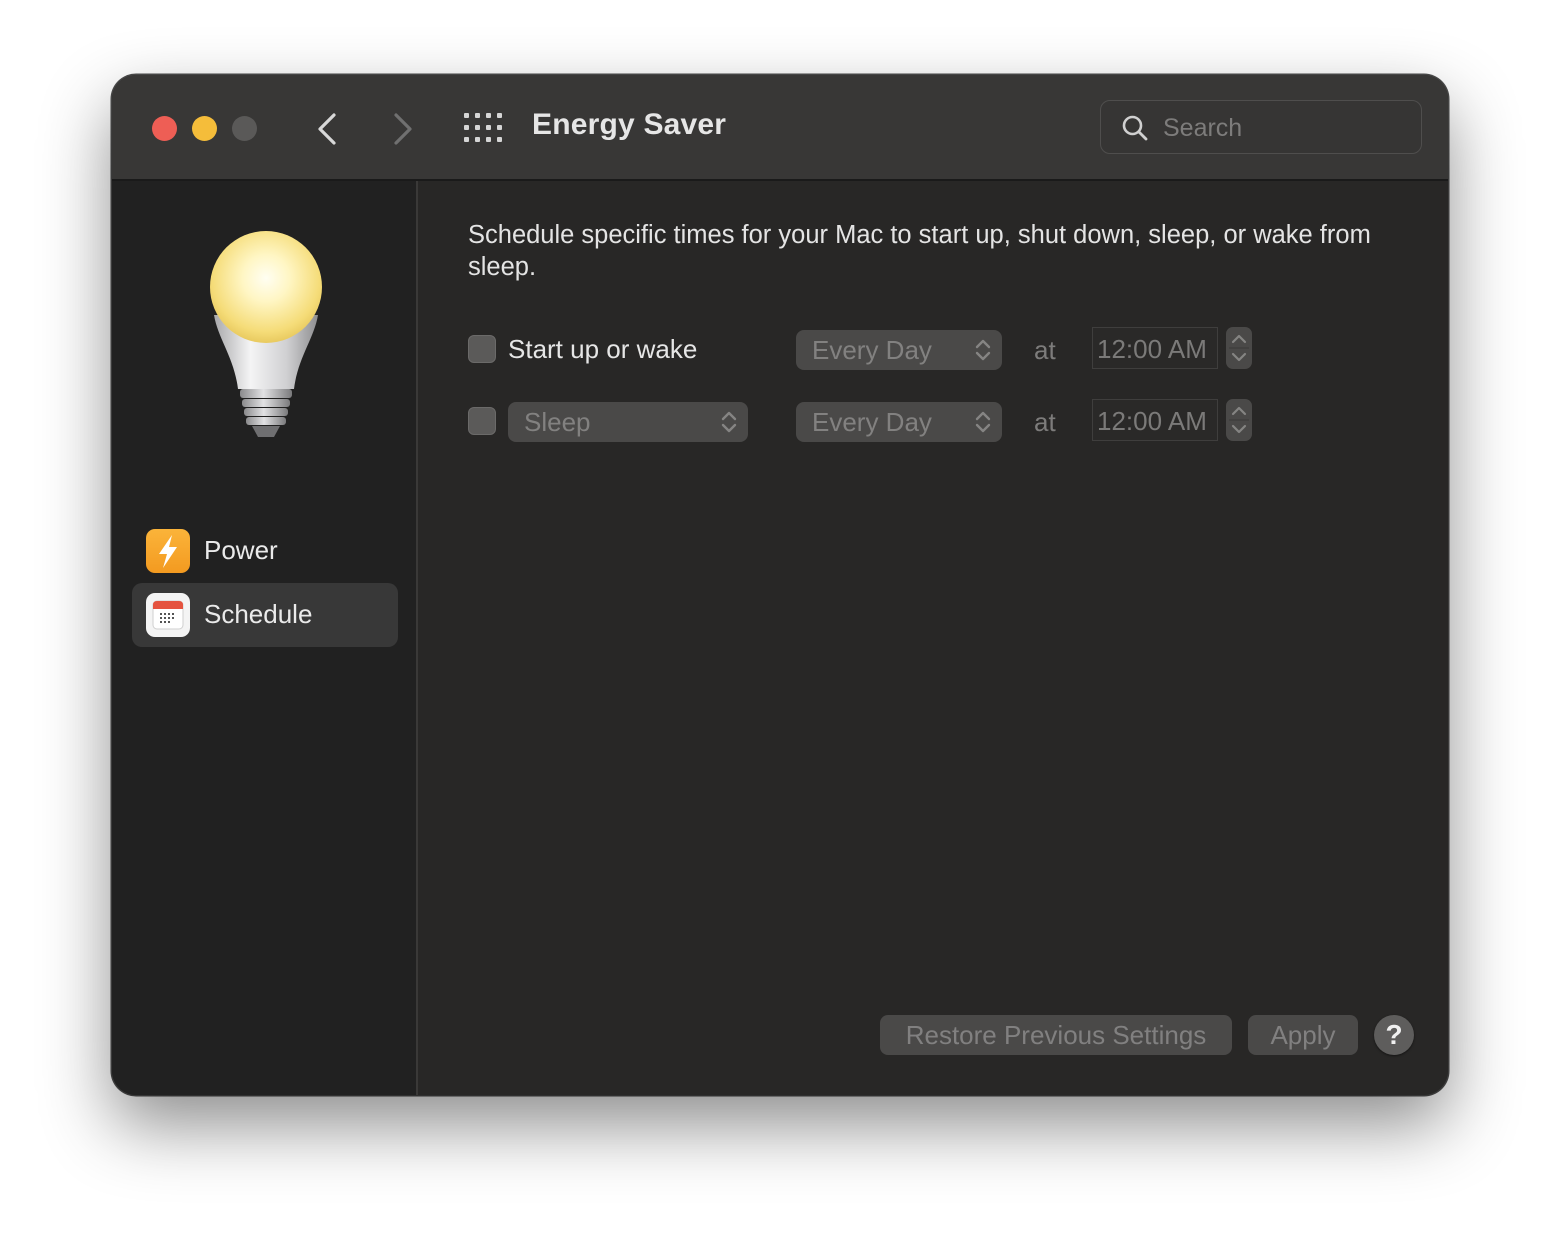 The height and width of the screenshot is (1244, 1560). Describe the element at coordinates (1135, 128) in the screenshot. I see `search-icon` at that location.